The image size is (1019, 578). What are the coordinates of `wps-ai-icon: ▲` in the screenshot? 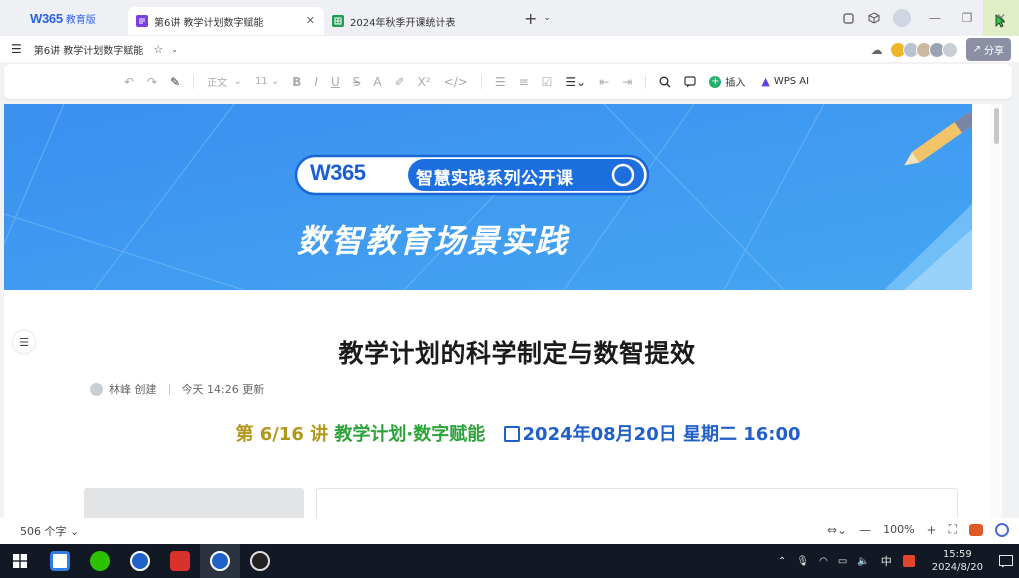 It's located at (765, 81).